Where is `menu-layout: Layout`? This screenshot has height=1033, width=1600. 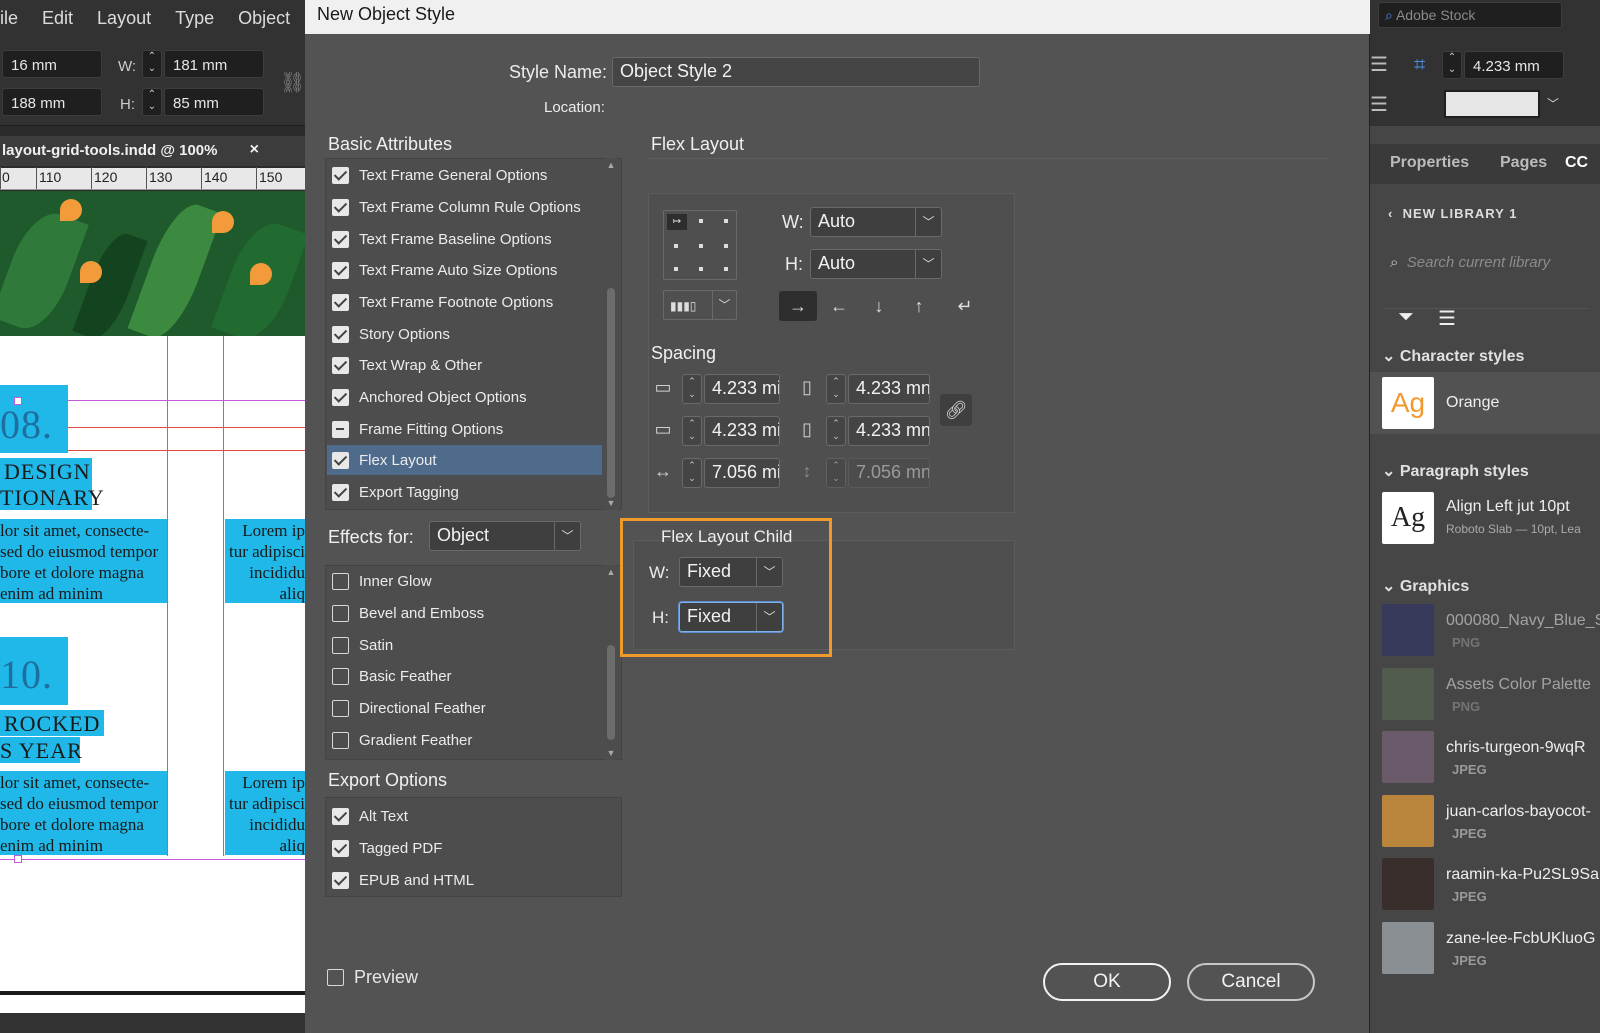 menu-layout: Layout is located at coordinates (124, 18).